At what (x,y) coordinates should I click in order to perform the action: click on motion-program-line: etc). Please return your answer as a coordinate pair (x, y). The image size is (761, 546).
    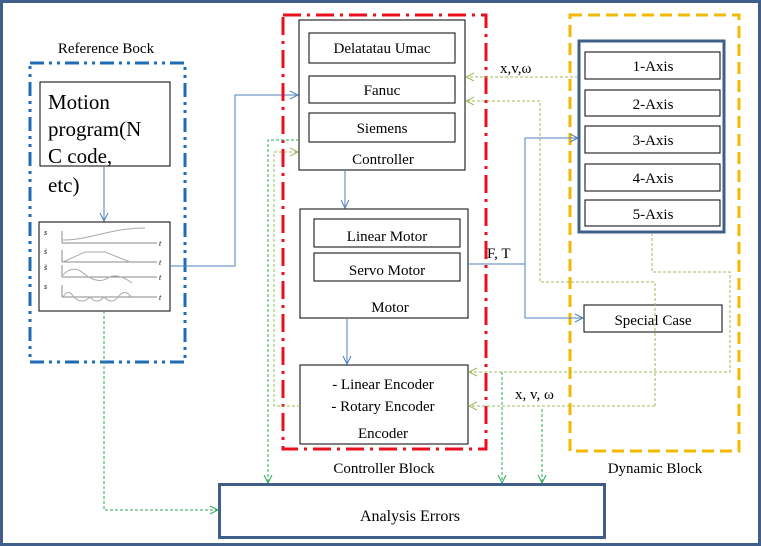
    Looking at the image, I should click on (63, 185).